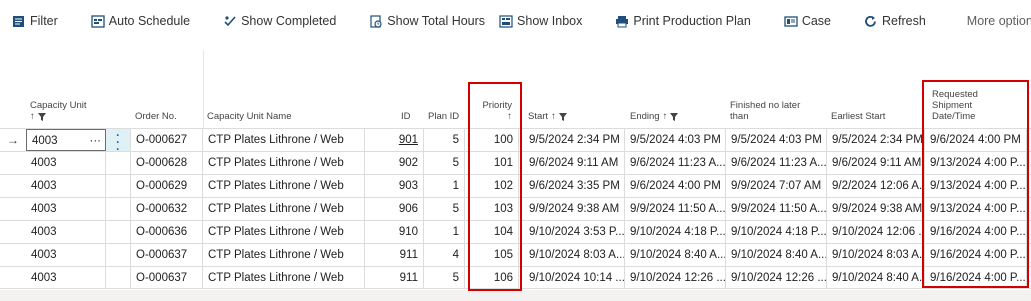  I want to click on cell-priority: 101, so click(492, 163).